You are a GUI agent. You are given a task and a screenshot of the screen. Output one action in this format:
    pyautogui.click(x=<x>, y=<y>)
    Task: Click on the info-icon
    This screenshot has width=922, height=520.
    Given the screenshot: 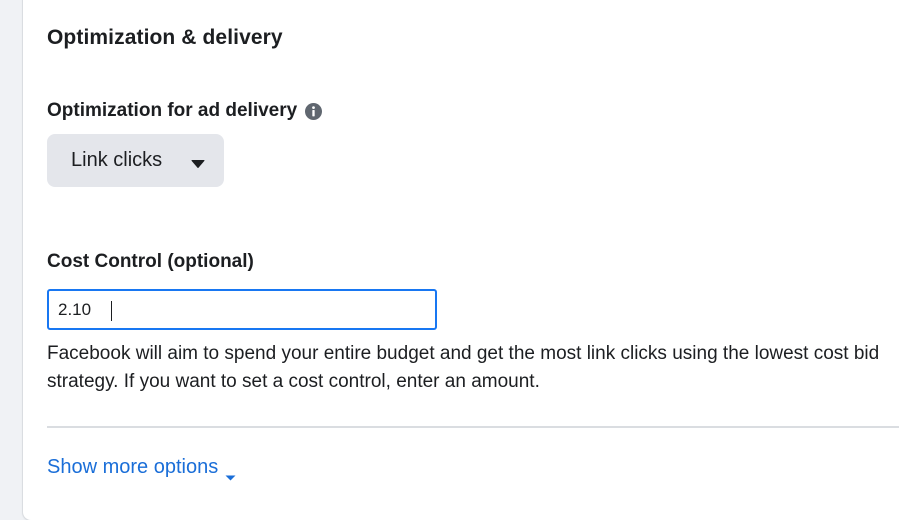 What is the action you would take?
    pyautogui.click(x=313, y=111)
    